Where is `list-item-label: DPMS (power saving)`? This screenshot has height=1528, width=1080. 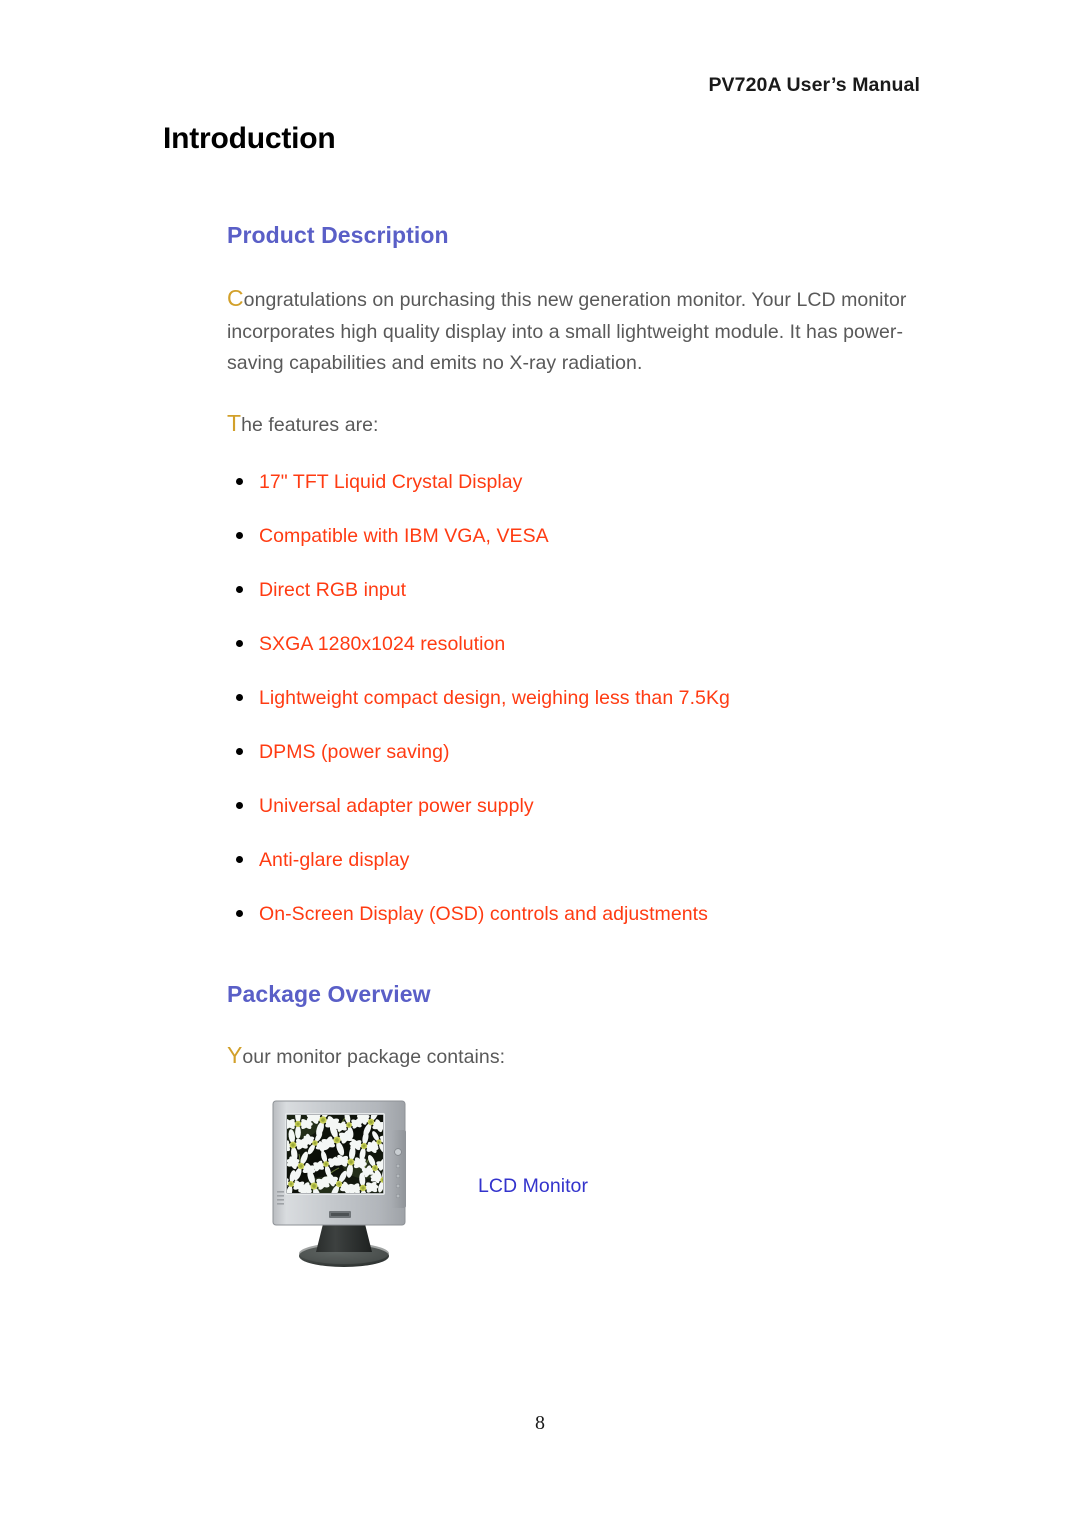
list-item-label: DPMS (power saving) is located at coordinates (354, 752).